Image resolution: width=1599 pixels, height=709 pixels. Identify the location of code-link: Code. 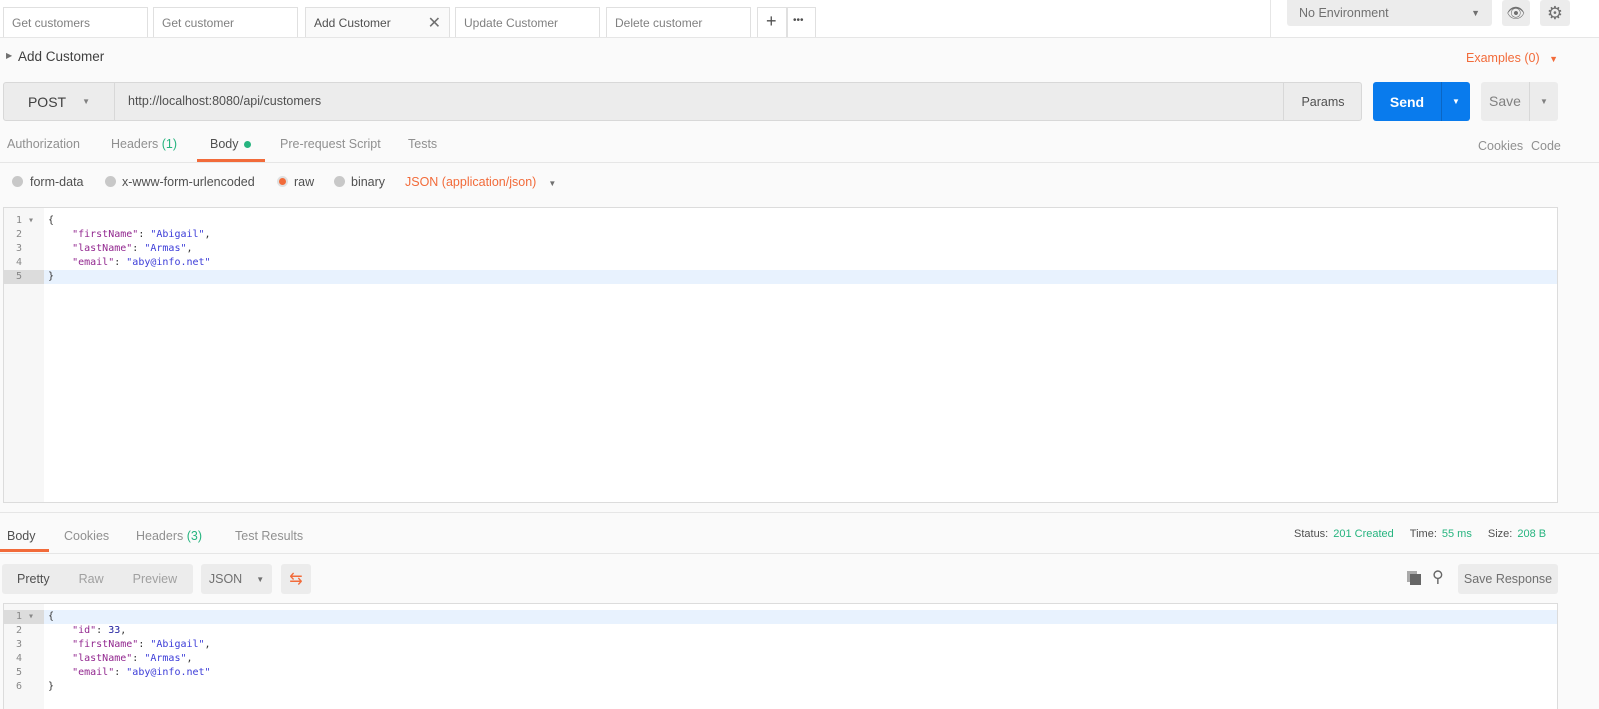
(1546, 146).